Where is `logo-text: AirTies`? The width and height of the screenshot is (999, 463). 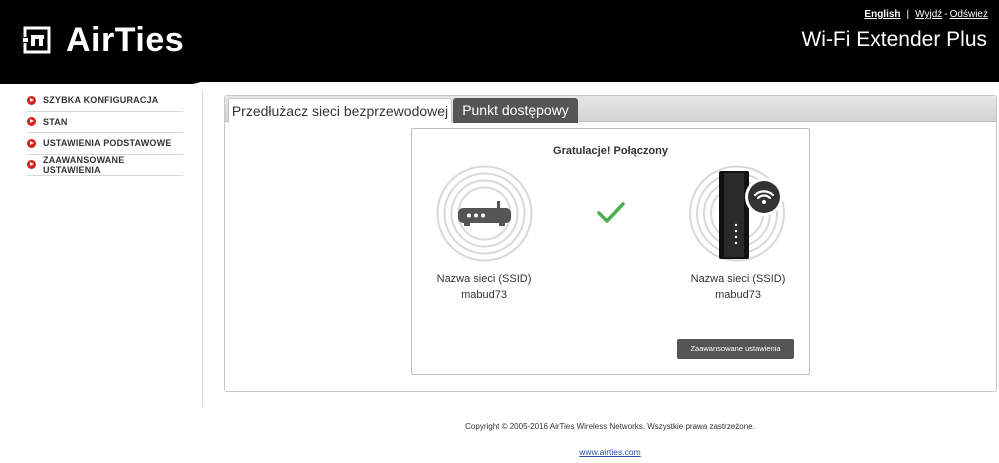 logo-text: AirTies is located at coordinates (125, 40).